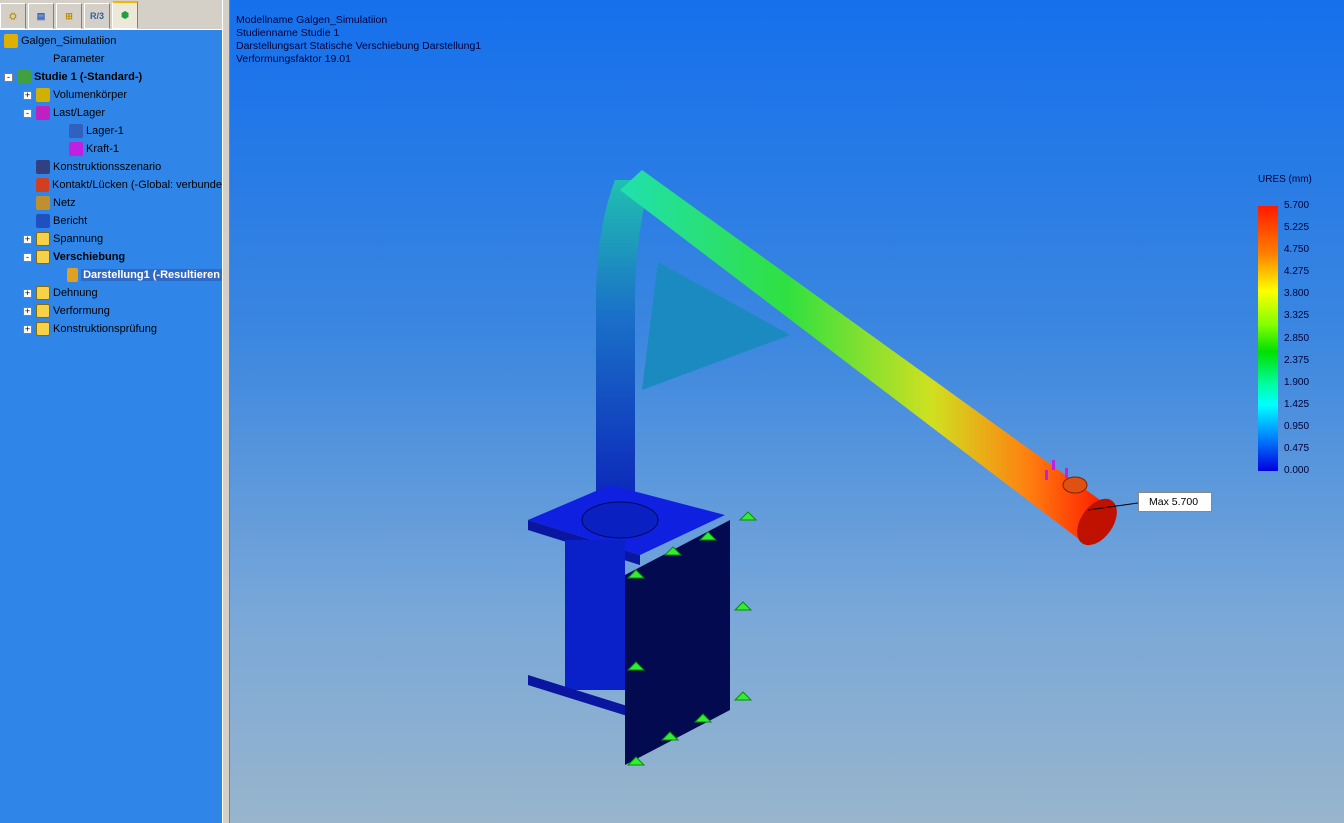 This screenshot has height=823, width=1344. I want to click on legend-tick: 2.375, so click(1297, 360).